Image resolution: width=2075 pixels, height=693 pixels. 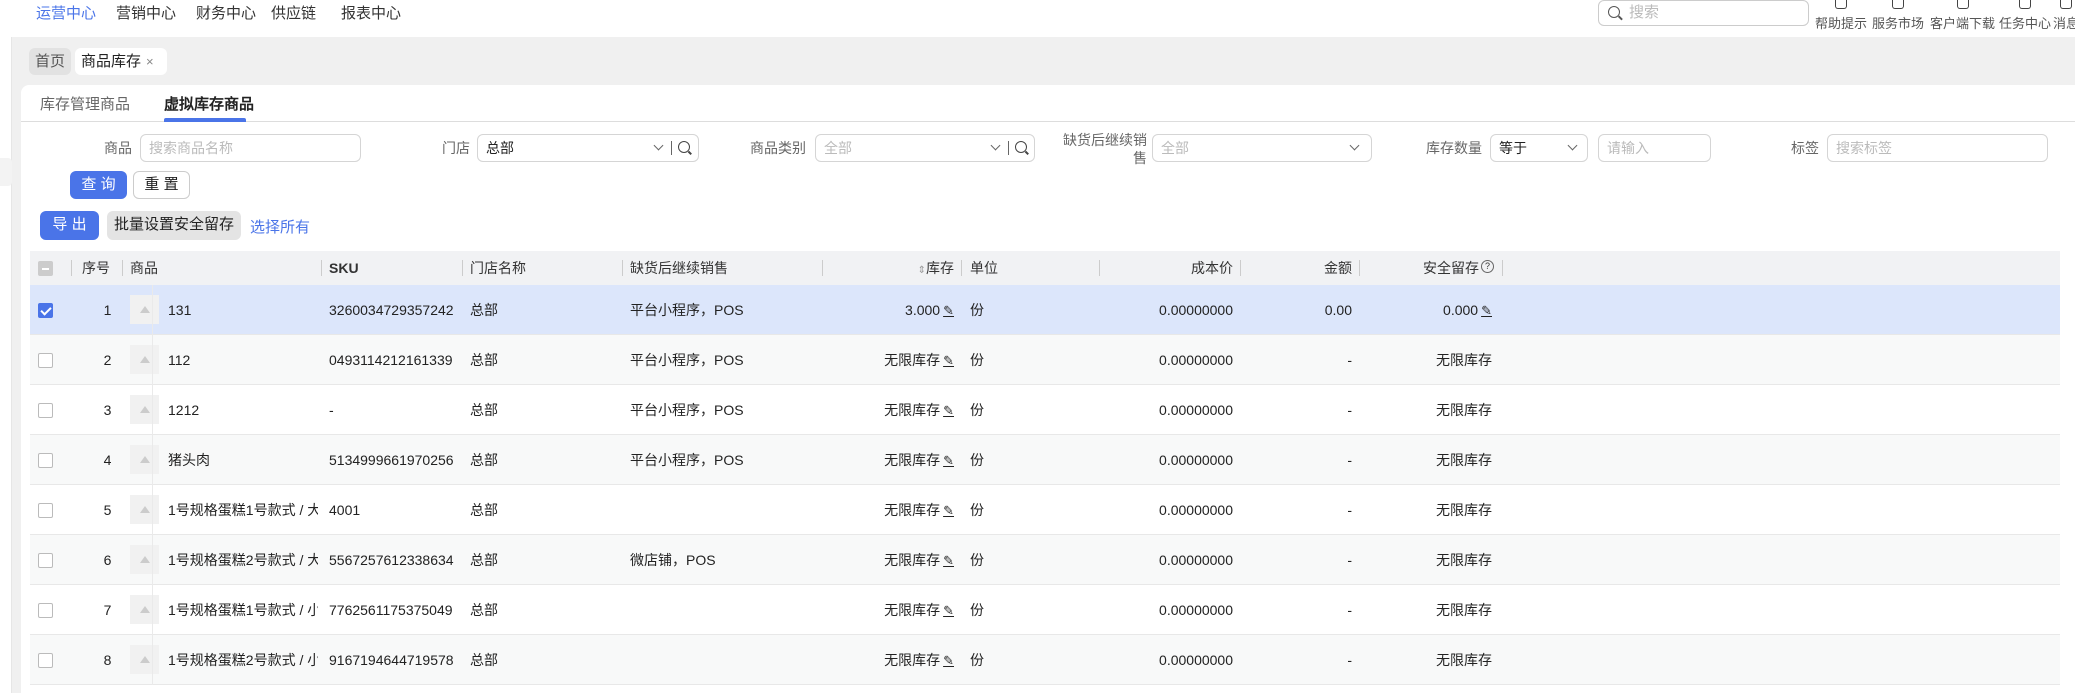 I want to click on product-value: 112, so click(x=179, y=360).